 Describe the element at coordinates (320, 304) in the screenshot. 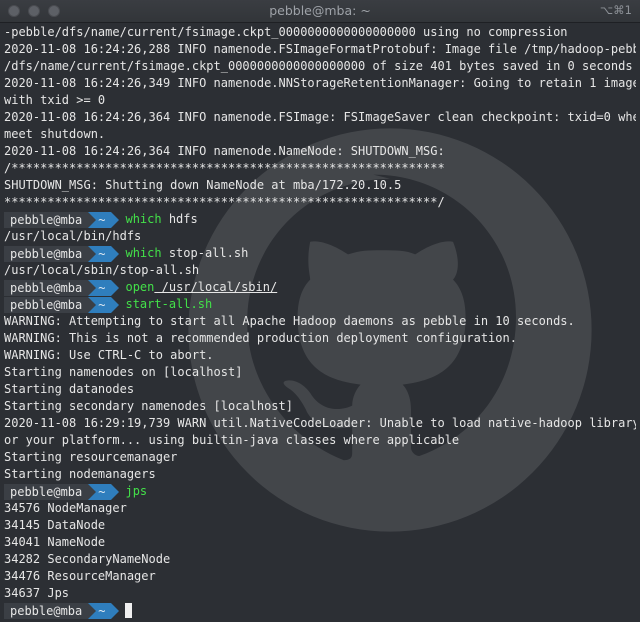

I see `prompt-line: pebble@mba ~ start-all.sh` at that location.